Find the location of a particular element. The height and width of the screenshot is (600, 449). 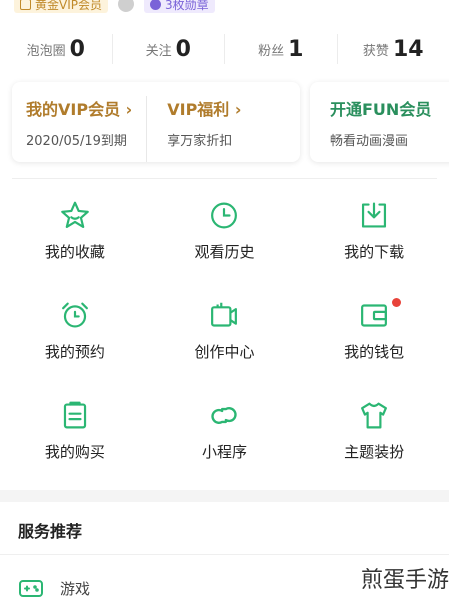

grid-item-label: 我的钱包 is located at coordinates (374, 352).